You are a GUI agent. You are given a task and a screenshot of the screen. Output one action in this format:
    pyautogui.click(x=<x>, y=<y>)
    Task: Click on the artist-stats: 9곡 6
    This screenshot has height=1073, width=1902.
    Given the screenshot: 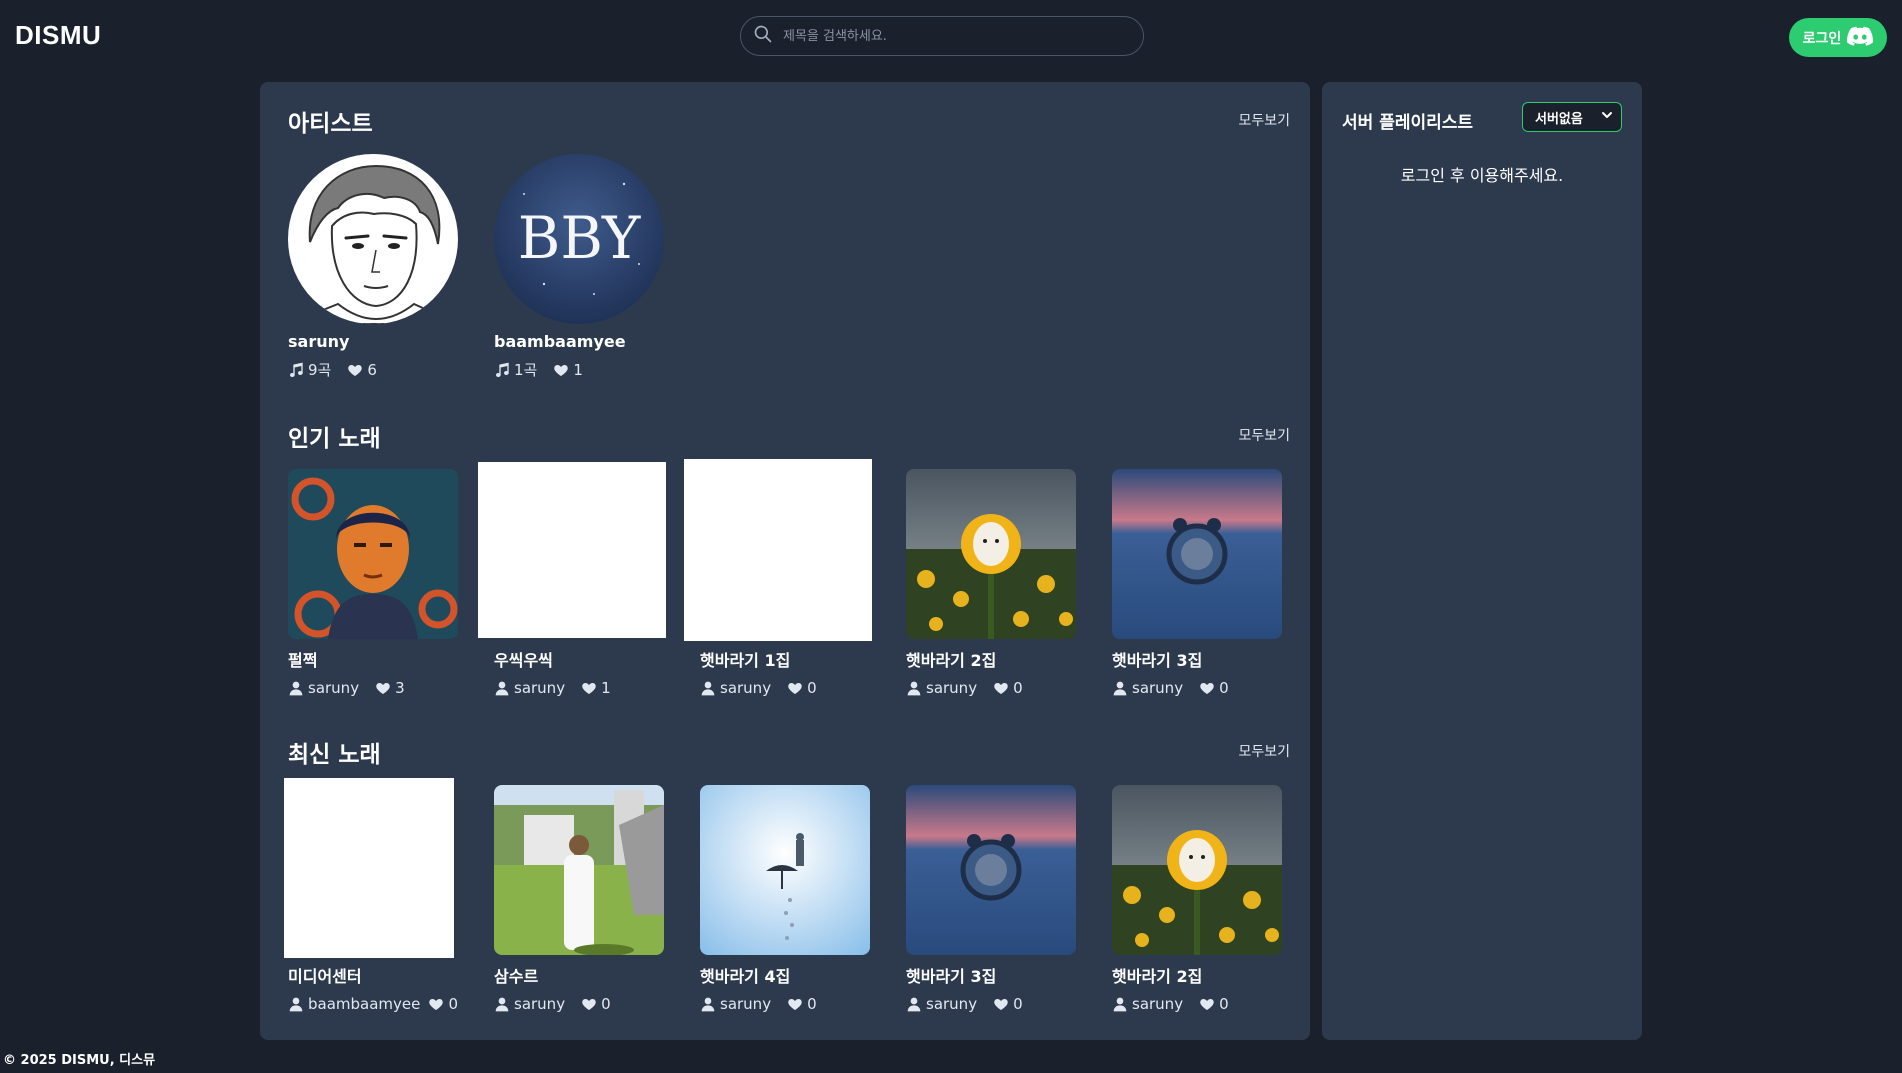 What is the action you would take?
    pyautogui.click(x=373, y=369)
    